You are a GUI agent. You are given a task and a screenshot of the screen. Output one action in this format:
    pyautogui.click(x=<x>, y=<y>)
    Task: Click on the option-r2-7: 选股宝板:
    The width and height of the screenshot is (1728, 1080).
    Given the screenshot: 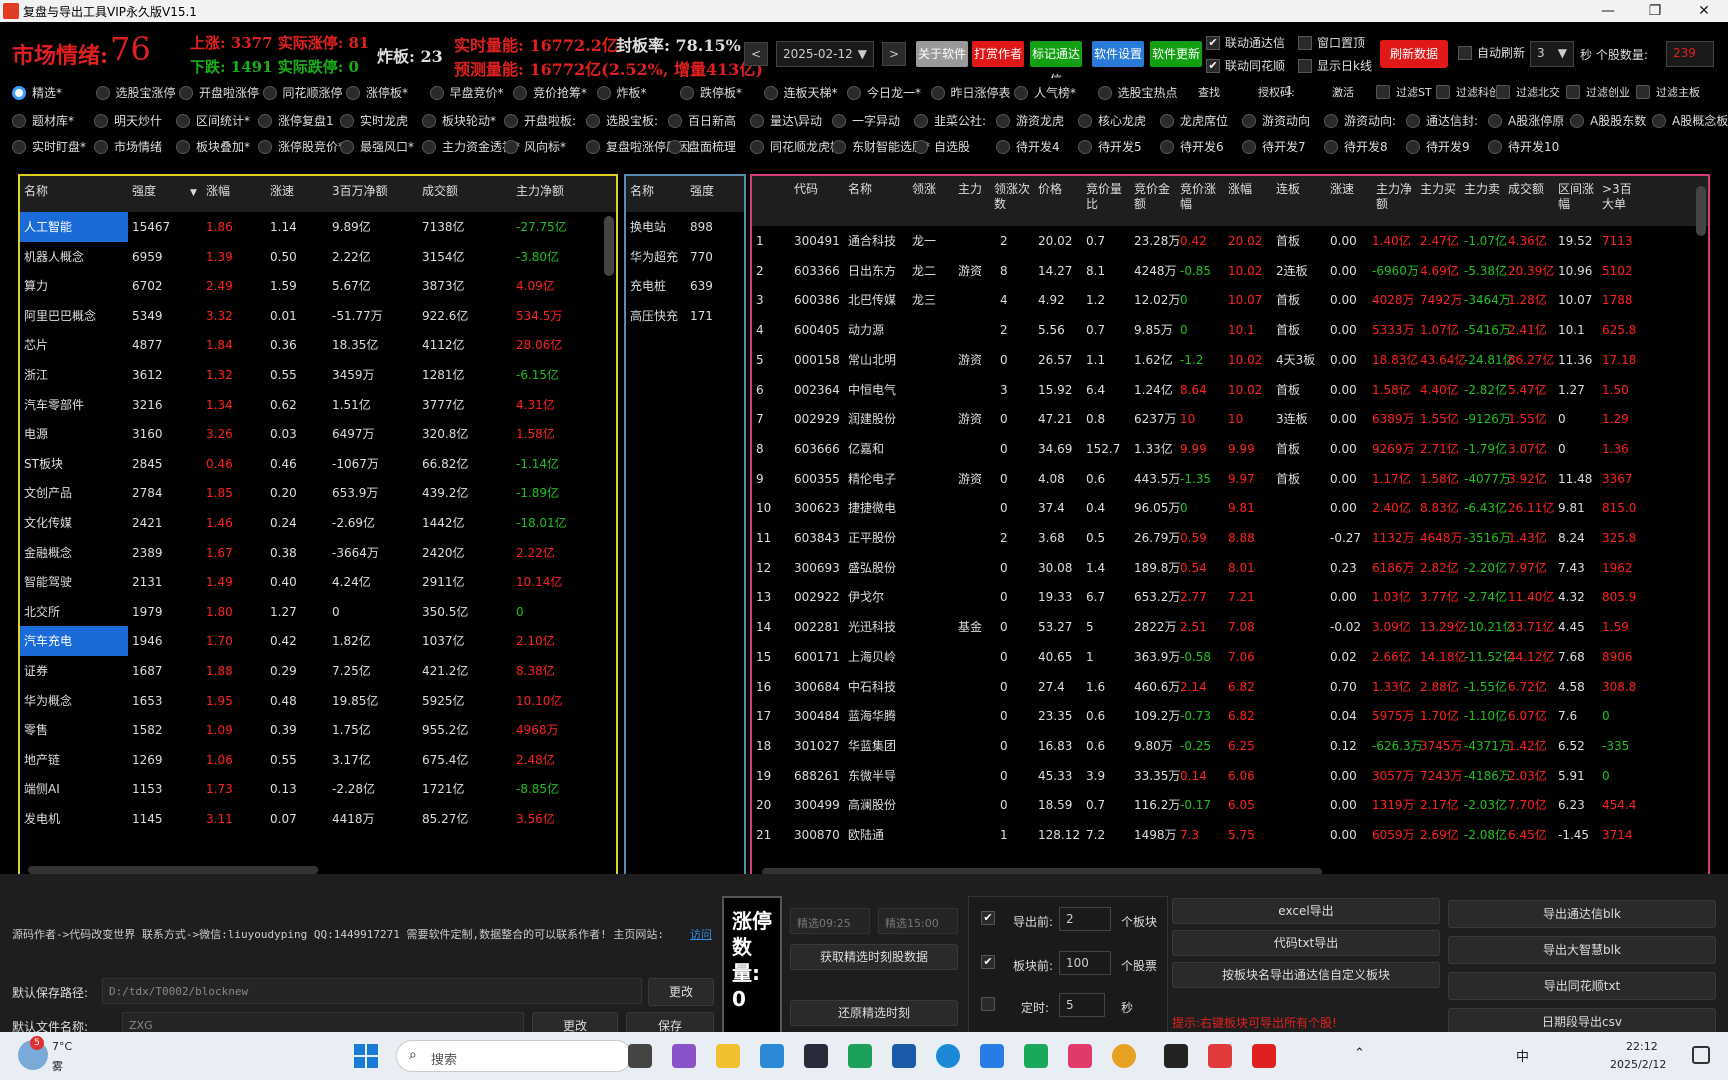 What is the action you would take?
    pyautogui.click(x=622, y=120)
    